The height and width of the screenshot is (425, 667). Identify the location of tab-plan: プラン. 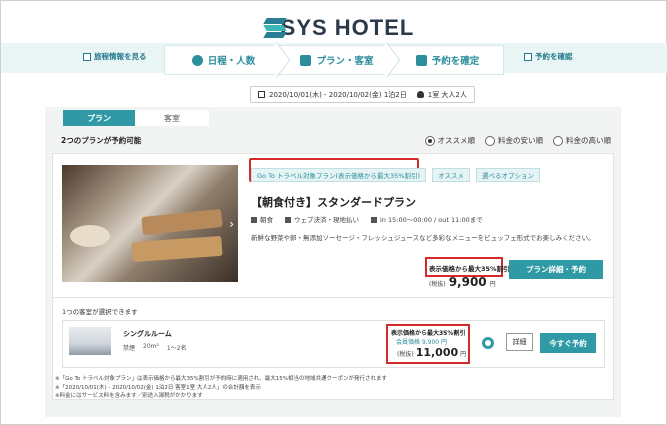
(99, 118).